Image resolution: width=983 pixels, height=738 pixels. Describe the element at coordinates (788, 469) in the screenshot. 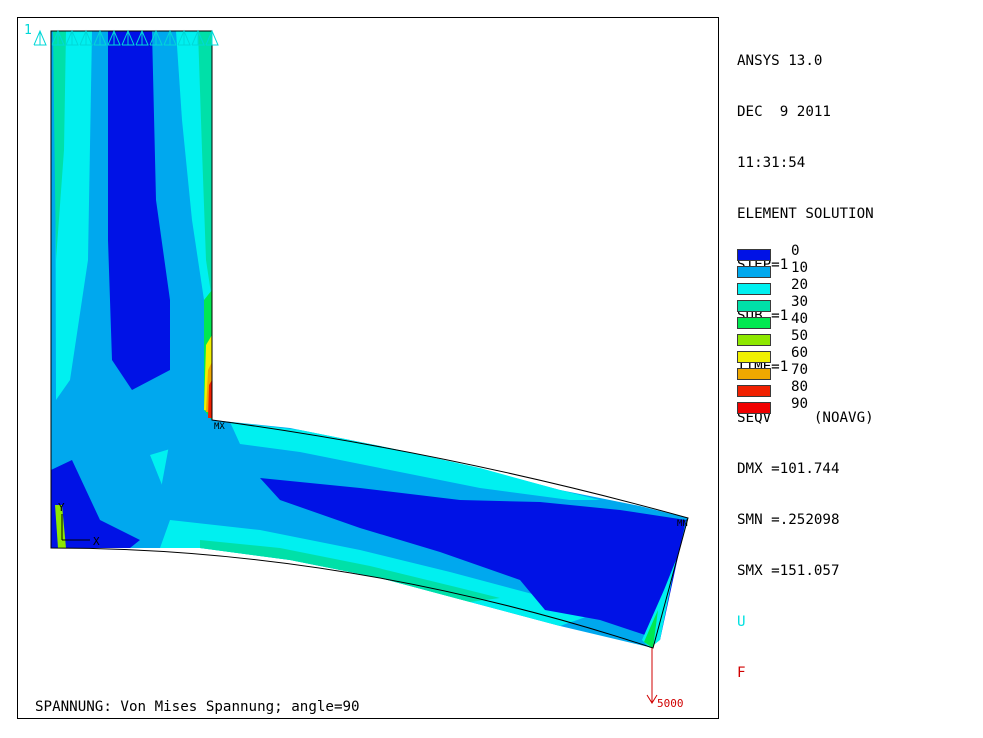

I see `dmx-value: DMX =101.744` at that location.